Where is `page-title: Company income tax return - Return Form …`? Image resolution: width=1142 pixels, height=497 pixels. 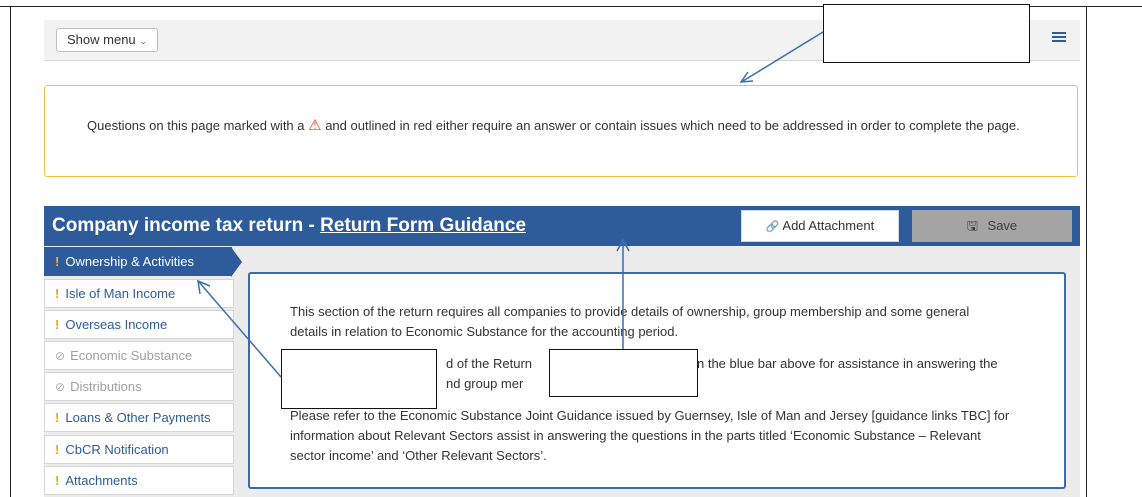 page-title: Company income tax return - Return Form … is located at coordinates (289, 225).